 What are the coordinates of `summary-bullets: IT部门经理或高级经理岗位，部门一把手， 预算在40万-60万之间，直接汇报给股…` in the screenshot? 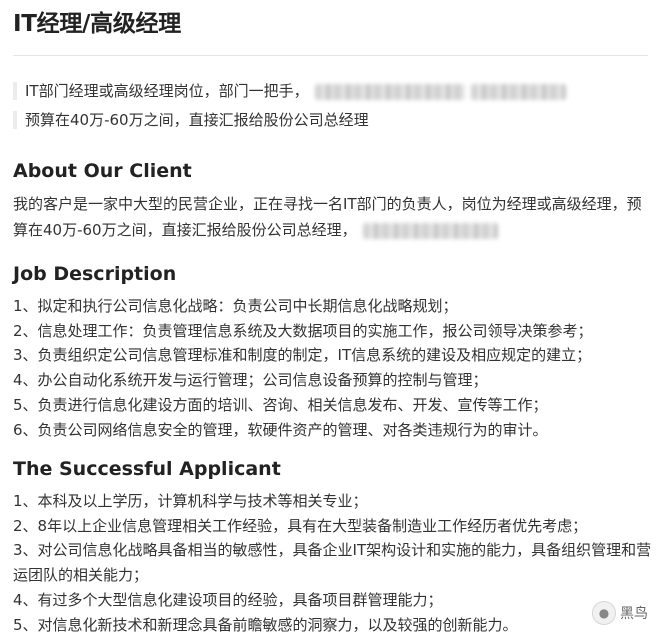 It's located at (333, 107).